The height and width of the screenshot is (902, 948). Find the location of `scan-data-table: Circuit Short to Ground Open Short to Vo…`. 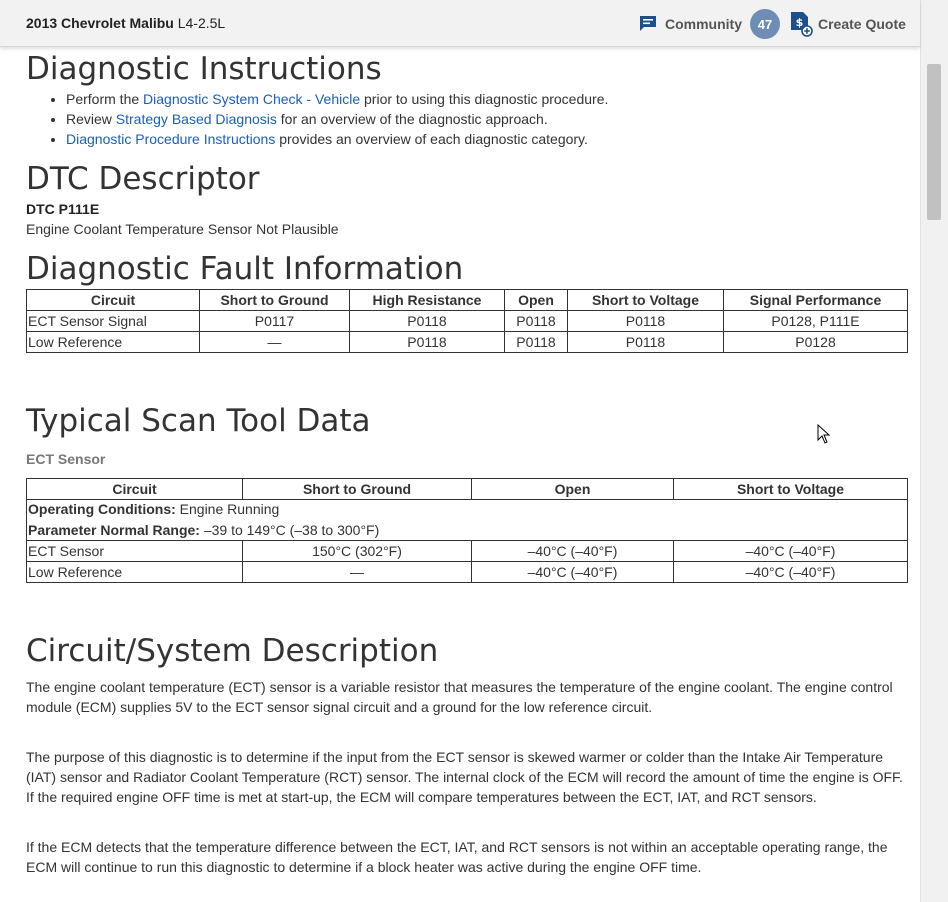

scan-data-table: Circuit Short to Ground Open Short to Vo… is located at coordinates (467, 530).